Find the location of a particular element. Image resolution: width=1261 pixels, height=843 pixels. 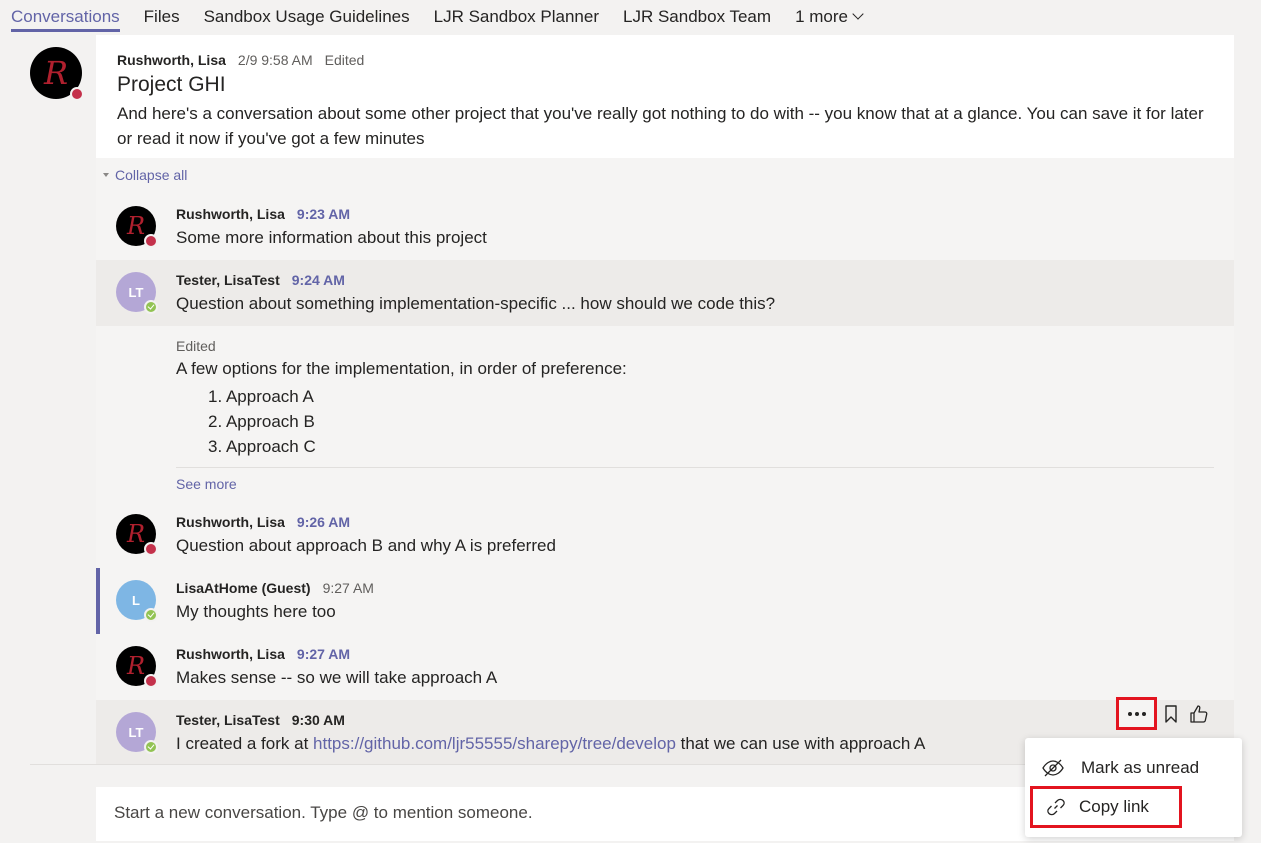

guest-indicator-bar is located at coordinates (98, 601).